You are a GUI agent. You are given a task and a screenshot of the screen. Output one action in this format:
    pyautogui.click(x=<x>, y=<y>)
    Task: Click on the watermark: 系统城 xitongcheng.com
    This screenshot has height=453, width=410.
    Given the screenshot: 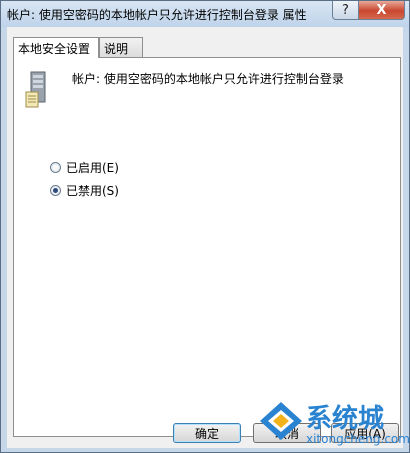 What is the action you would take?
    pyautogui.click(x=334, y=424)
    